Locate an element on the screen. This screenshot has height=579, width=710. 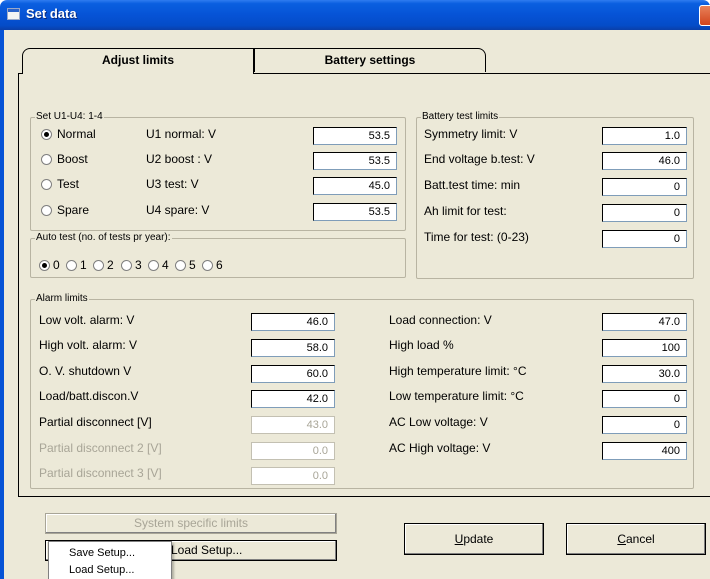
close-icon is located at coordinates (704, 15).